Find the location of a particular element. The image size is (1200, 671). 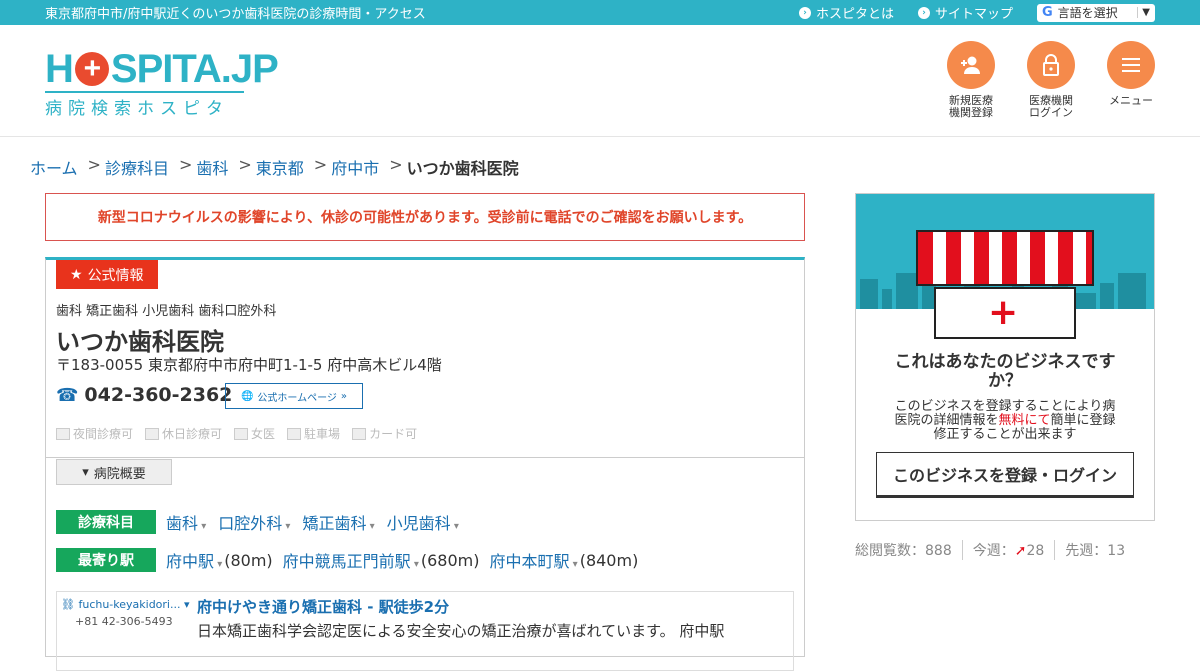

feature-holiday: 休日診療可 is located at coordinates (183, 433).